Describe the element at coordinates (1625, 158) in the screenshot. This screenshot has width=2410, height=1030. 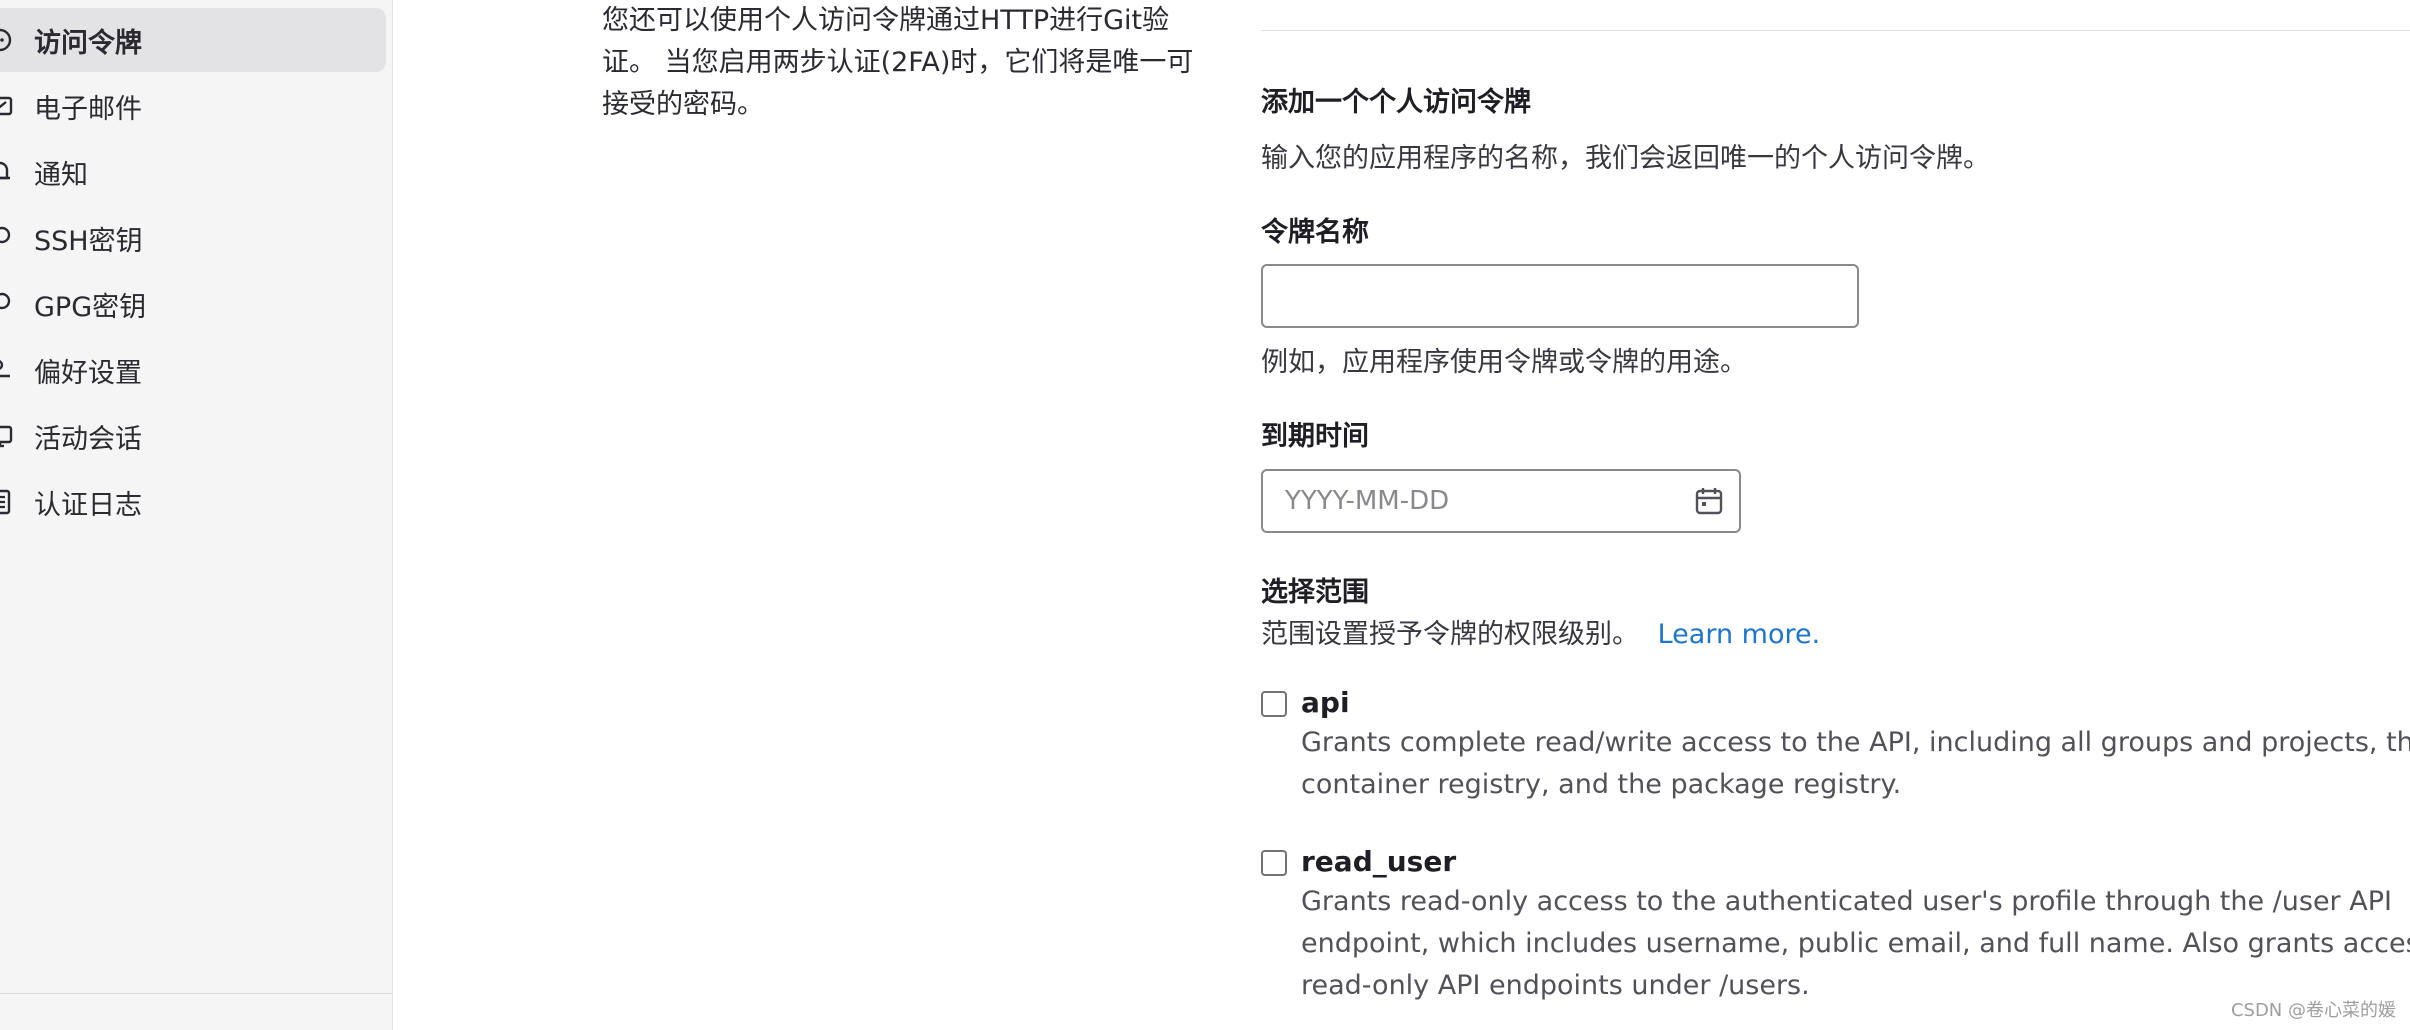
I see `form-subtitle: 输入您的应用程序的名称，我们会返回唯一的个人访问令牌。` at that location.